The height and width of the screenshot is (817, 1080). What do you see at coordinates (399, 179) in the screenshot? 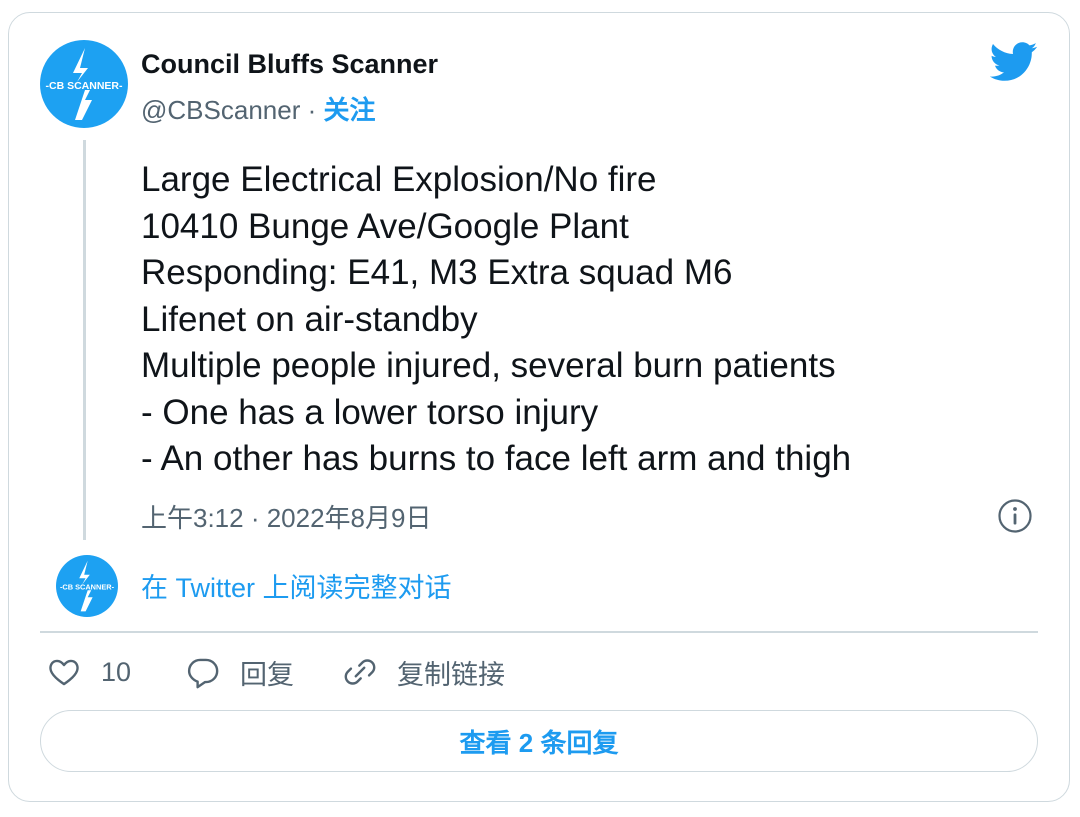
I see `tweet-line: Large Electrical Explosion/No fire` at bounding box center [399, 179].